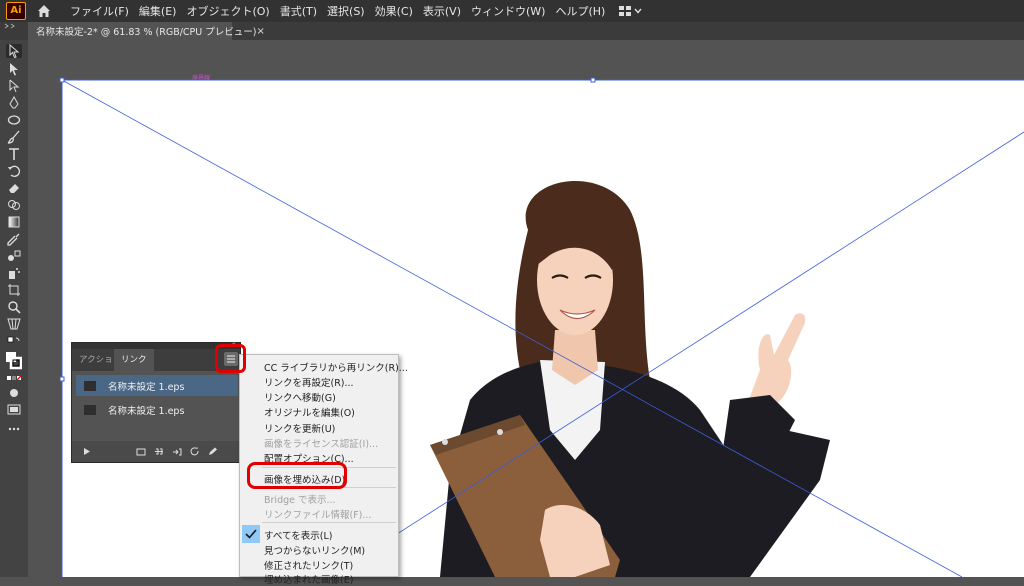 The width and height of the screenshot is (1024, 586). Describe the element at coordinates (134, 360) in the screenshot. I see `tab-links: リンク` at that location.